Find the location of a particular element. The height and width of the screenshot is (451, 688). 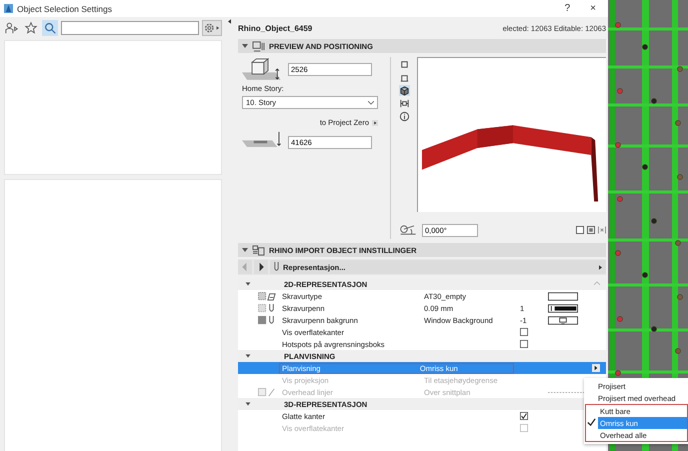

window-title: Object Selection Settings is located at coordinates (64, 9).